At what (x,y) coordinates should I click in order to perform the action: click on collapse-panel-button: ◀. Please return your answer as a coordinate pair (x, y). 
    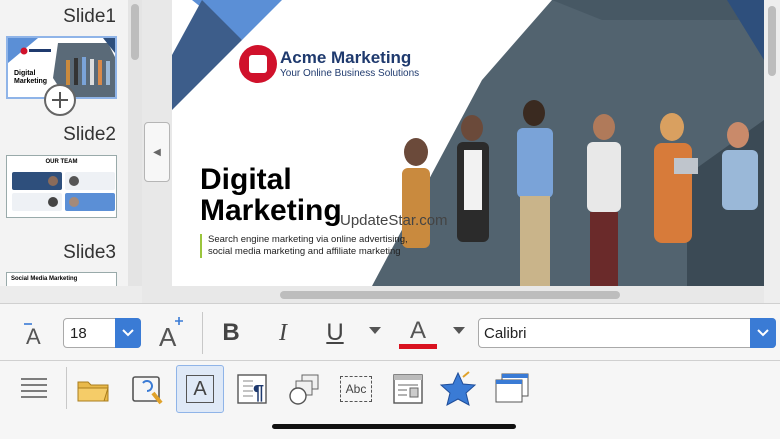
    Looking at the image, I should click on (157, 152).